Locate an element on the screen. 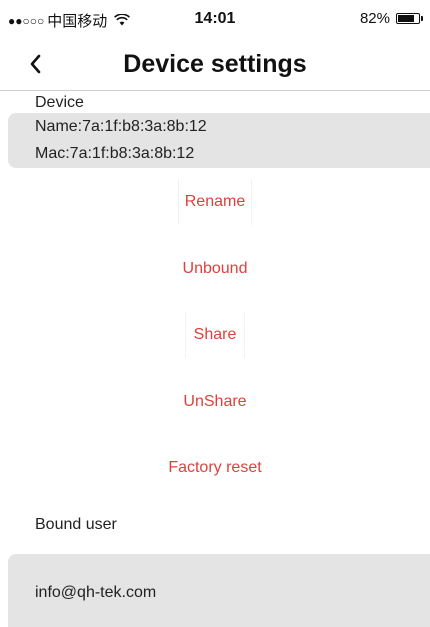 This screenshot has height=627, width=430. share-button-row: Share is located at coordinates (215, 335).